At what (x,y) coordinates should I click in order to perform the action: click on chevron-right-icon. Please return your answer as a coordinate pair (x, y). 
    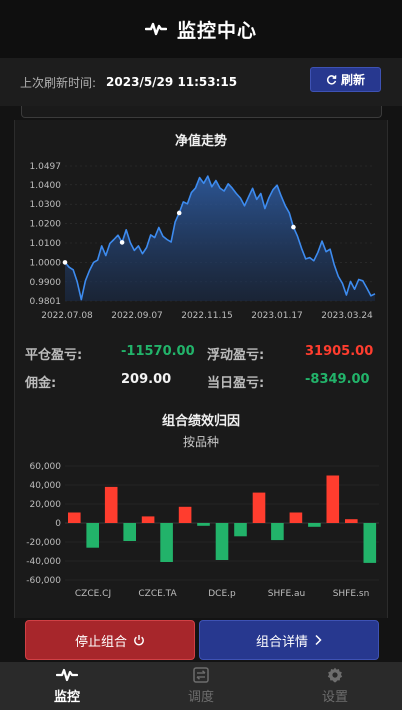
    Looking at the image, I should click on (318, 640).